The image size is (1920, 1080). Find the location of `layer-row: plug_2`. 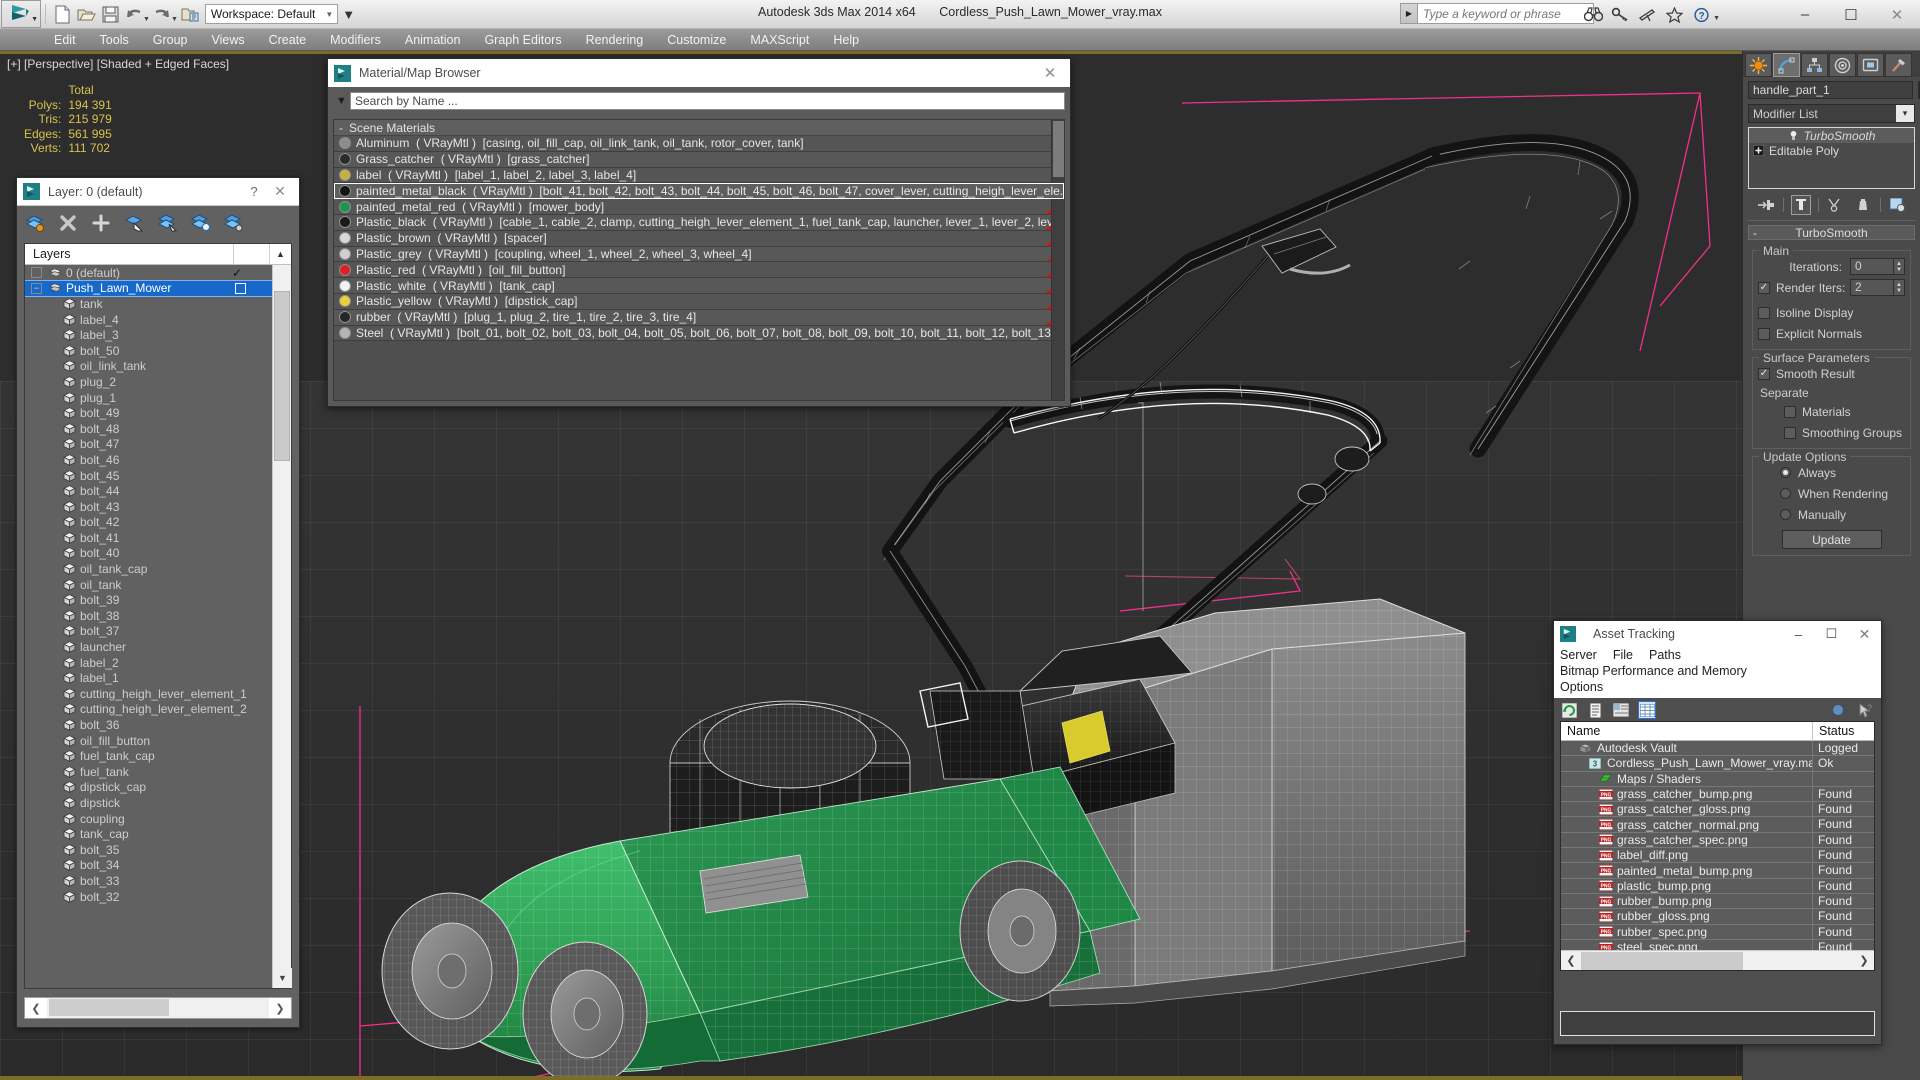

layer-row: plug_2 is located at coordinates (148, 382).